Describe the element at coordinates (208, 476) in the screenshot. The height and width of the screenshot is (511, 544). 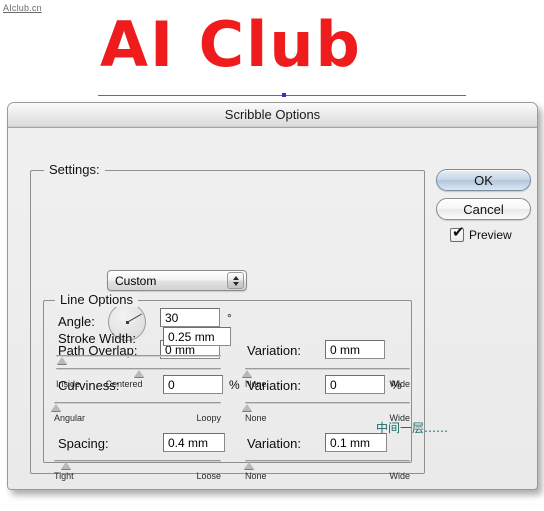
I see `spacing-slider-max-label: Loose` at that location.